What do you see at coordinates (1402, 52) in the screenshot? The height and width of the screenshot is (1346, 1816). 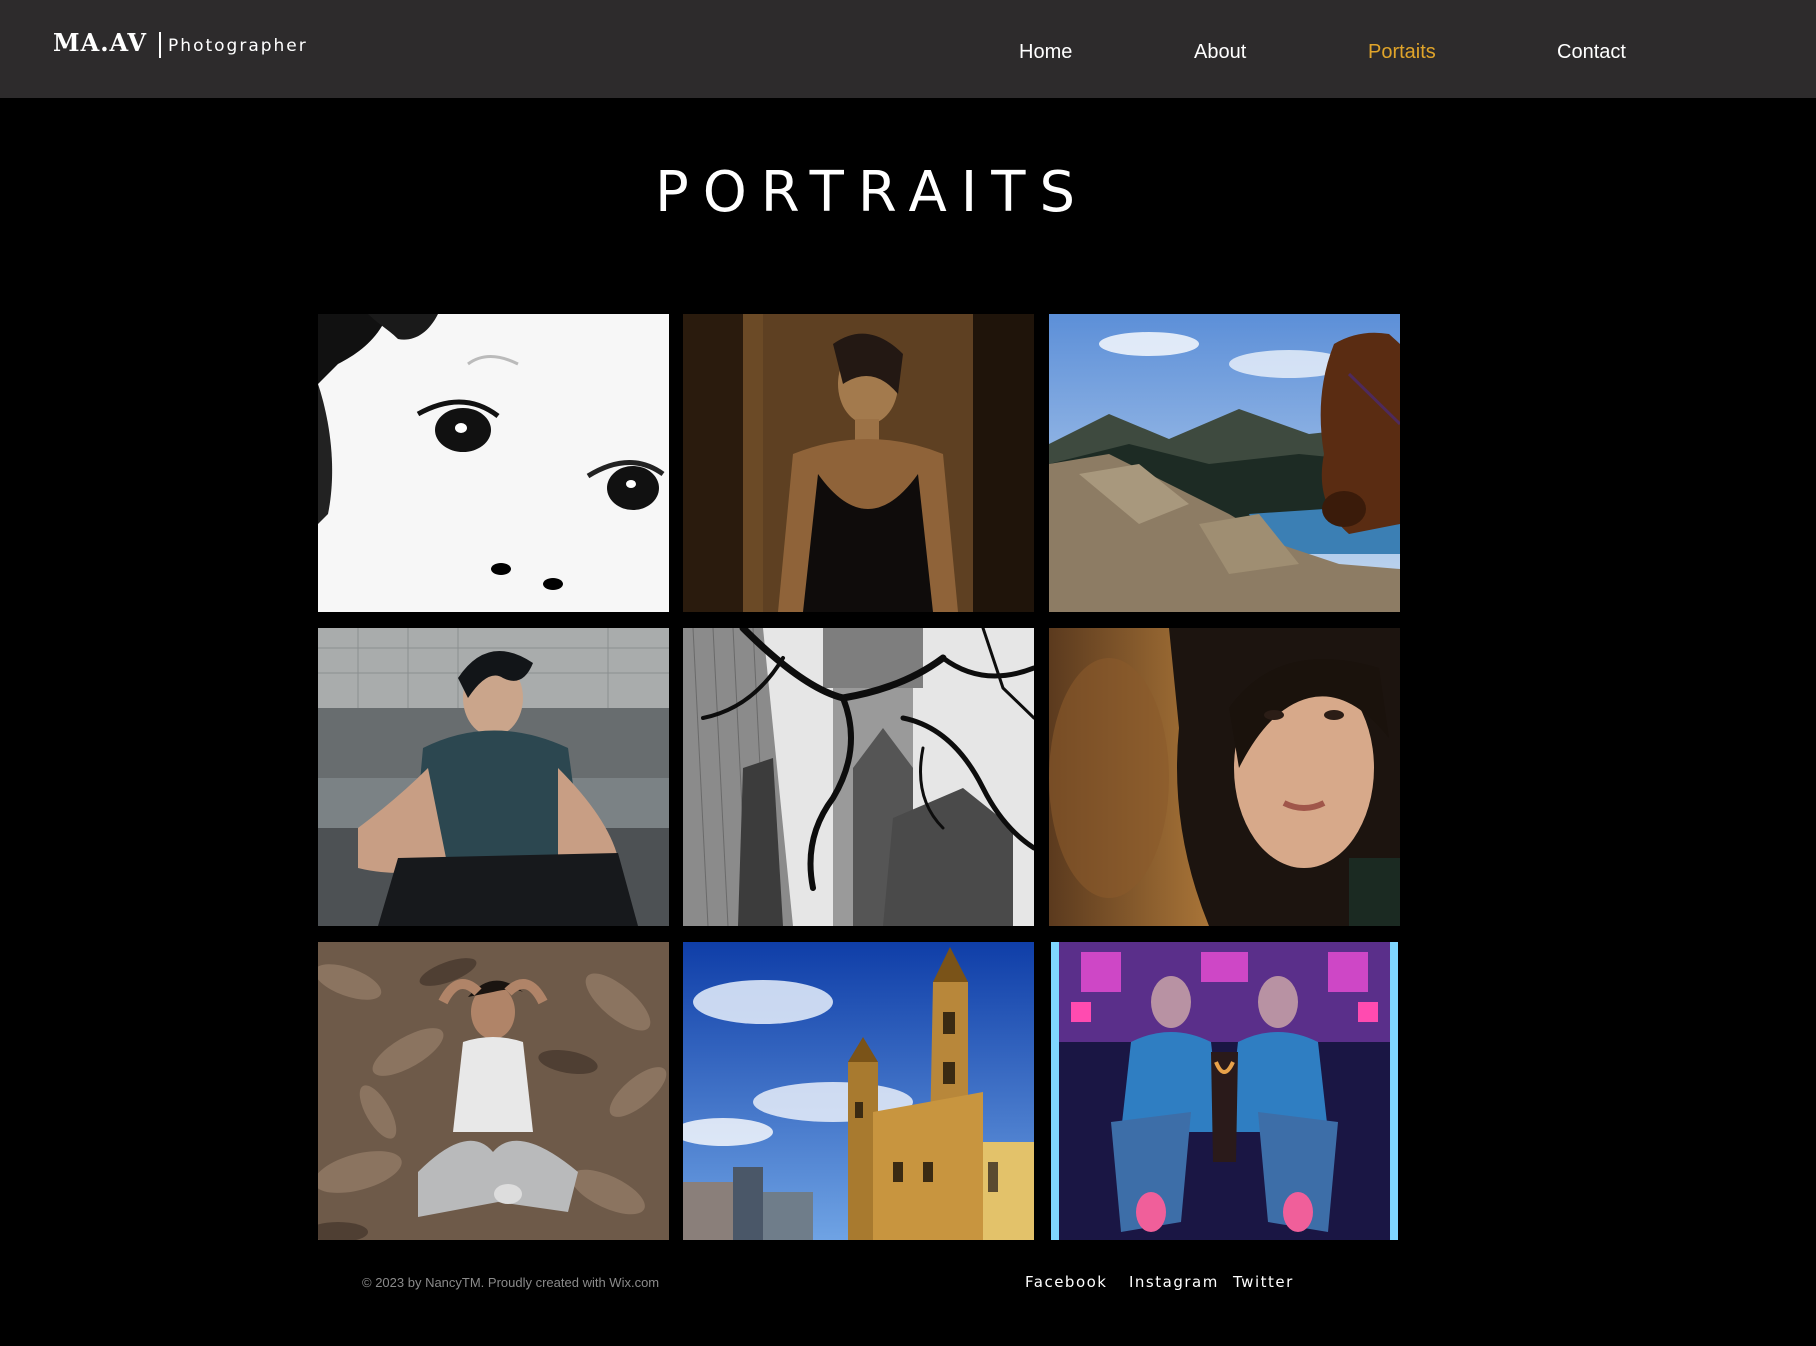 I see `nav-item-portraits: Portaits` at bounding box center [1402, 52].